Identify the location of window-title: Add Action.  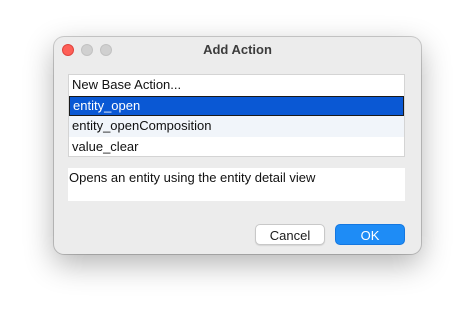
(237, 49).